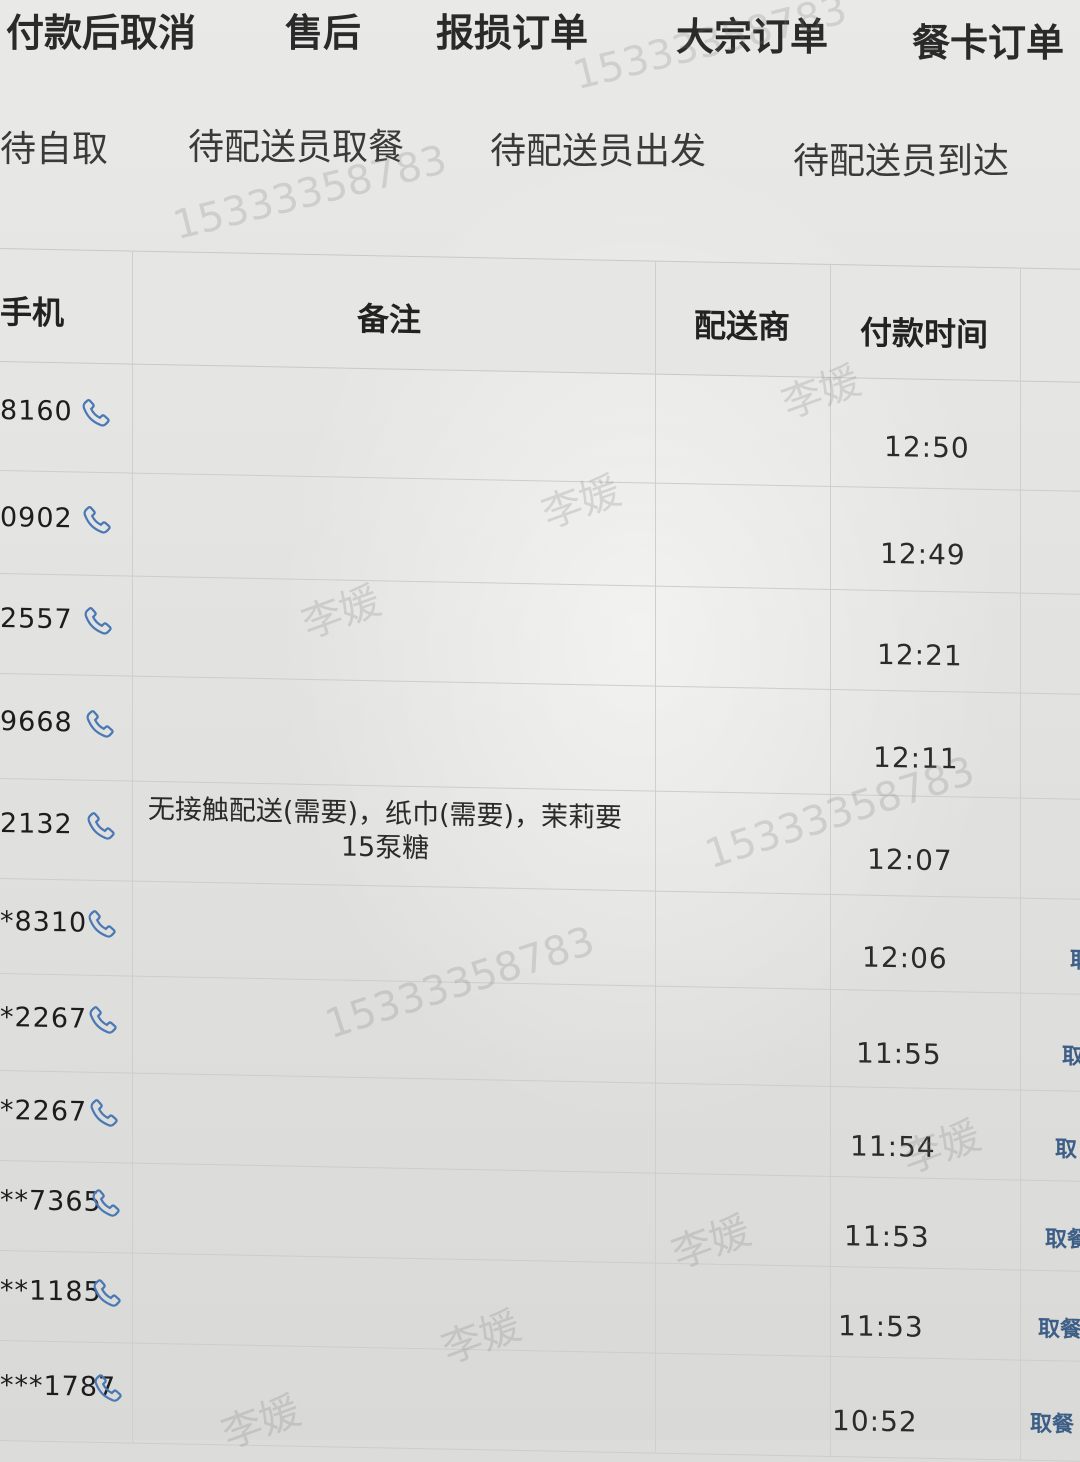  Describe the element at coordinates (920, 655) in the screenshot. I see `paid-time: 12:21` at that location.